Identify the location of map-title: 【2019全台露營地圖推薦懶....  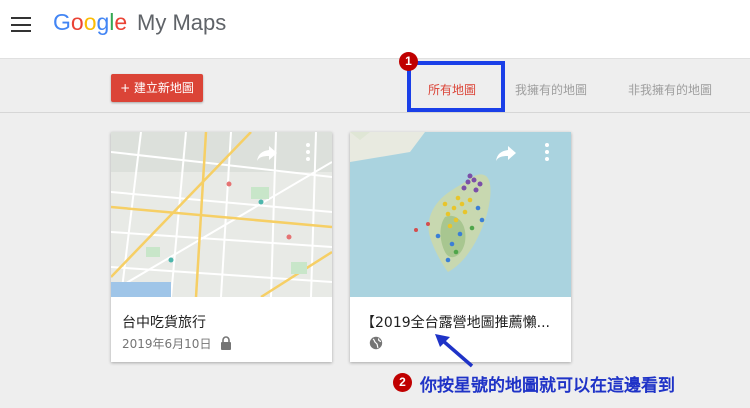
(455, 322).